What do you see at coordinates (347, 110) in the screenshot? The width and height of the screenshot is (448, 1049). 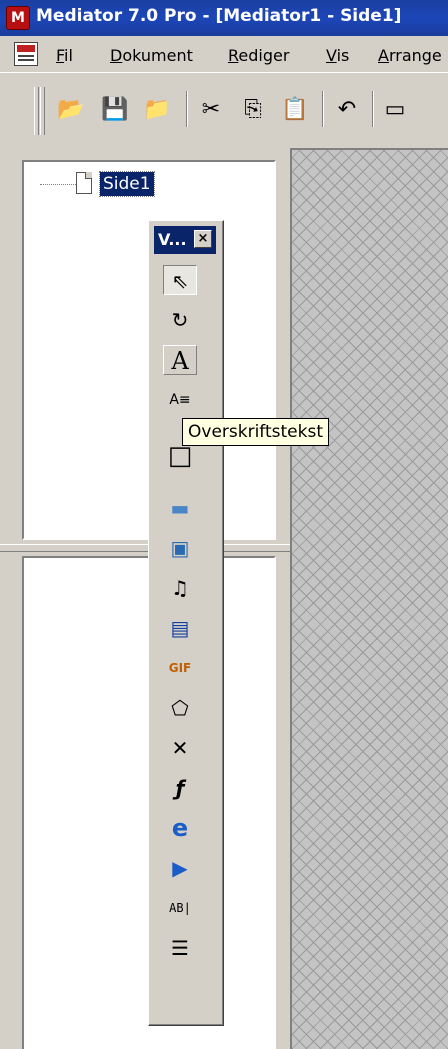 I see `undo-icon: ↶` at bounding box center [347, 110].